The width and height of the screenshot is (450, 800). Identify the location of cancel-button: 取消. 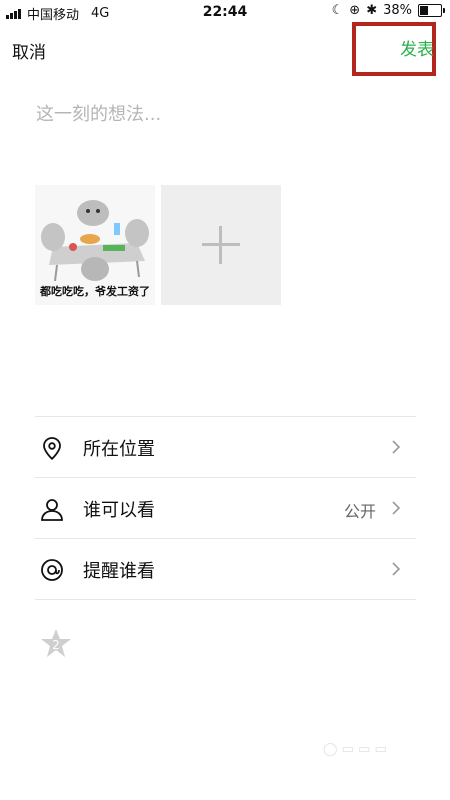
(29, 50).